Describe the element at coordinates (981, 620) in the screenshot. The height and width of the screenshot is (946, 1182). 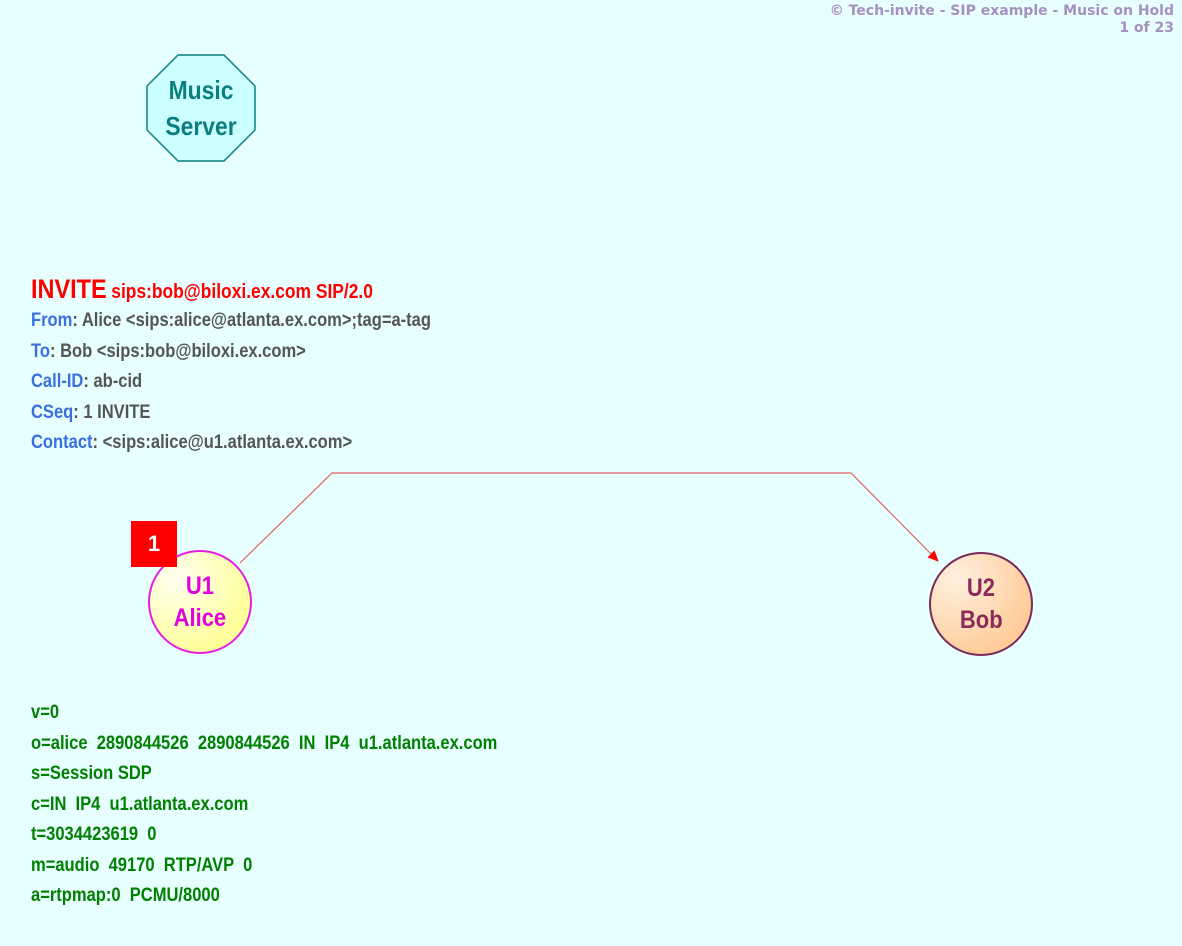
I see `bob-name: Bob` at that location.